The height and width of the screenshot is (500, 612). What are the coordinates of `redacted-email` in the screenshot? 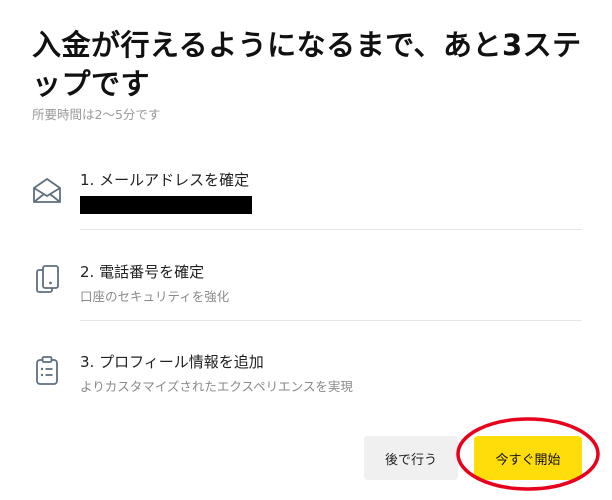 It's located at (166, 205).